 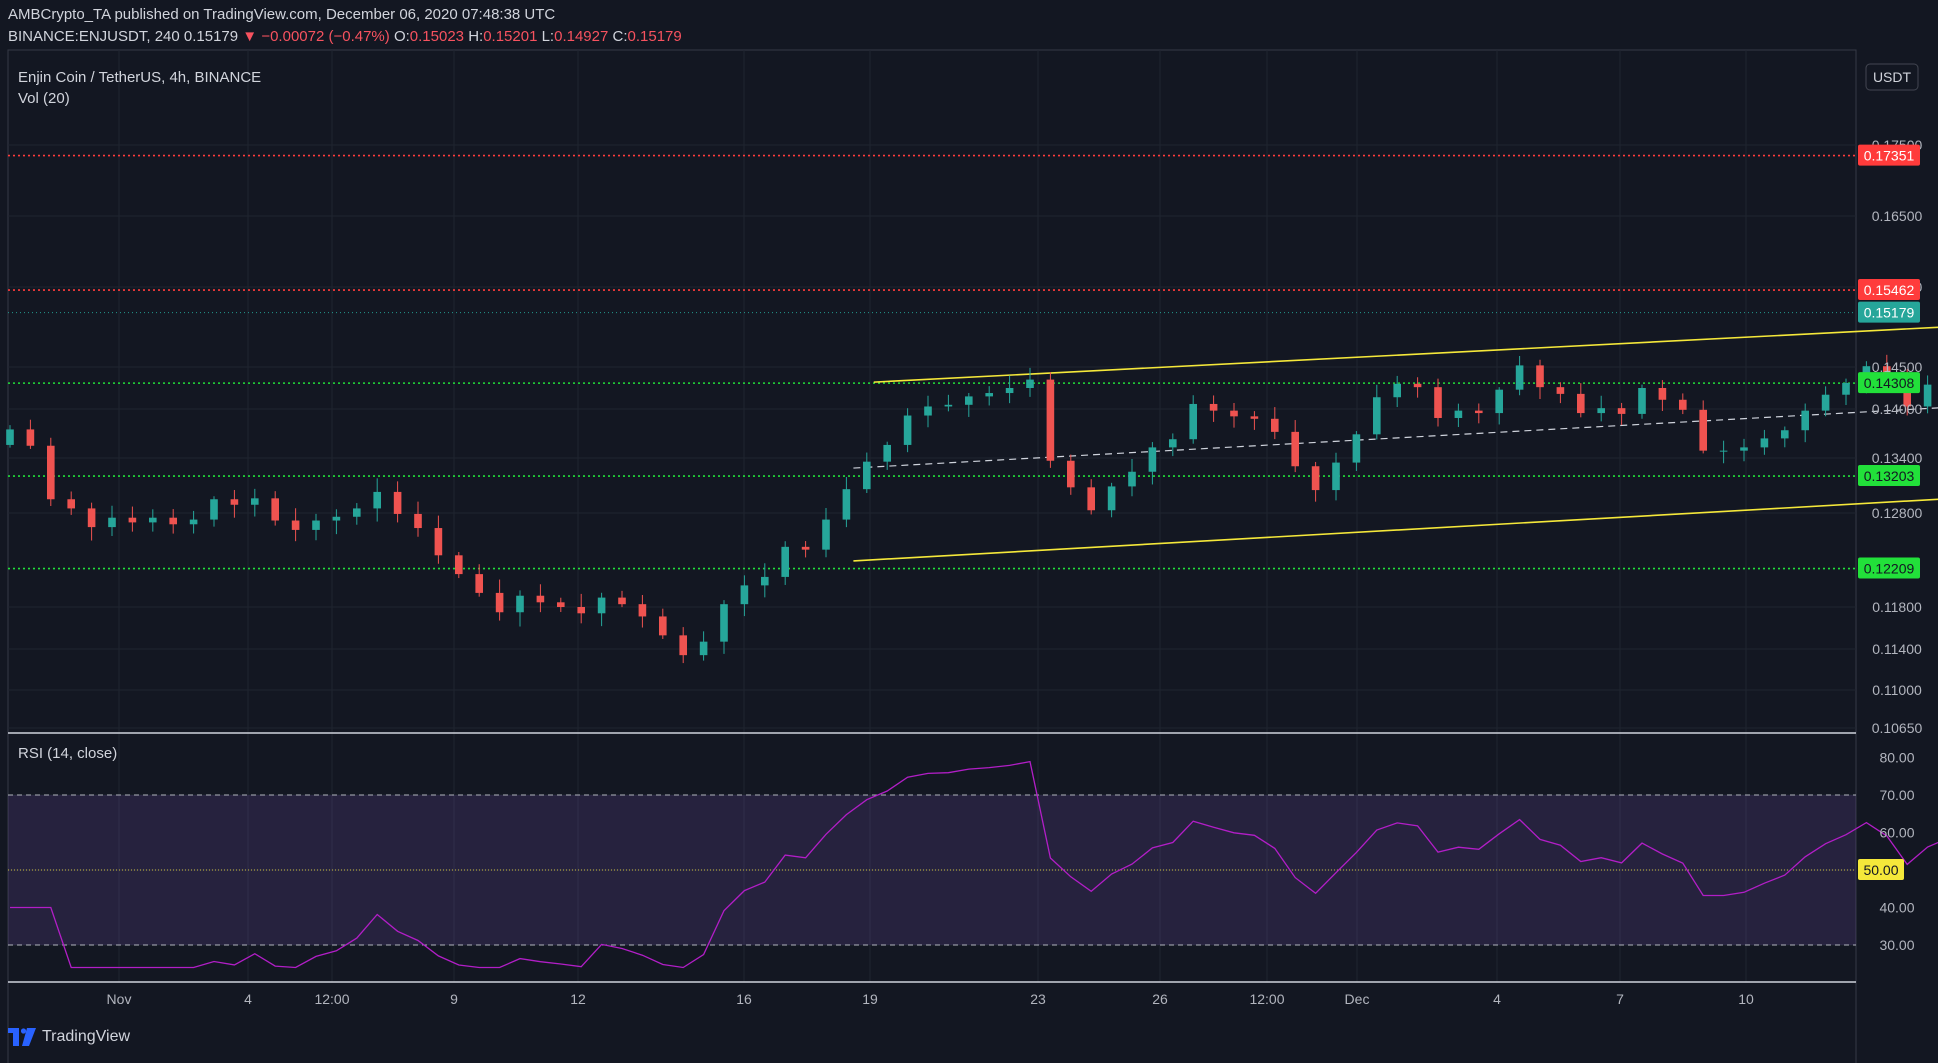 I want to click on rsi-tick-label: 40.00, so click(x=1896, y=908).